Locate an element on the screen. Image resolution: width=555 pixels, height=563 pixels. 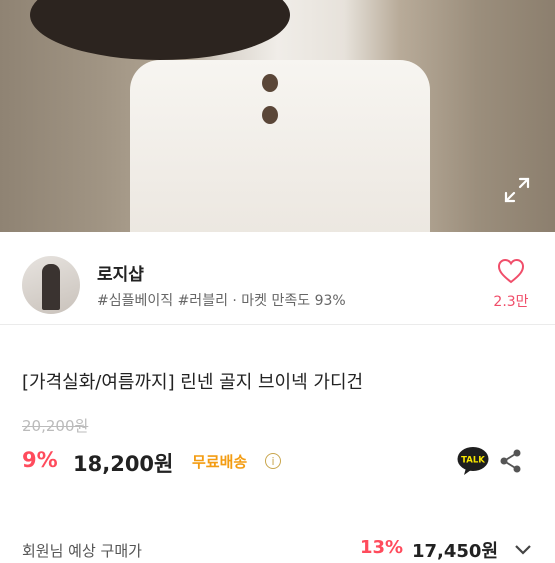
divider is located at coordinates (277, 324).